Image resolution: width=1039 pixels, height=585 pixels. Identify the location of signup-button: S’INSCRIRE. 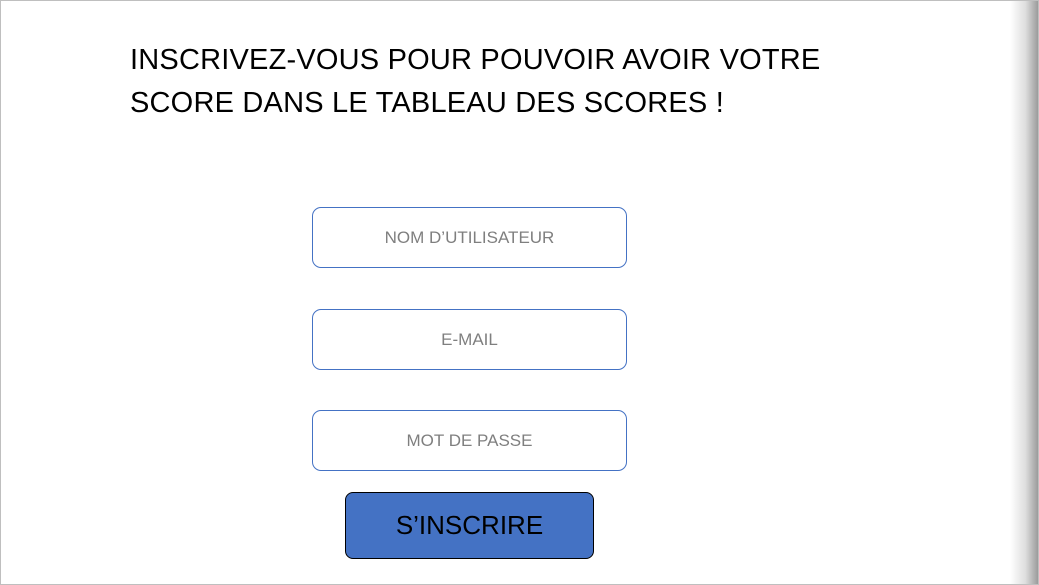
(469, 525).